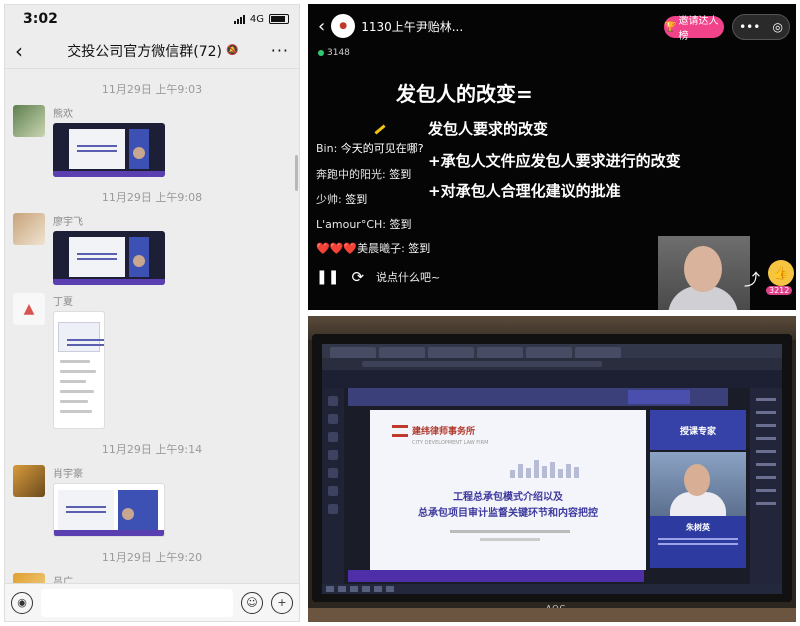 The image size is (800, 626). I want to click on slide-line: +承包人文件应发包人要求进行的改变, so click(554, 161).